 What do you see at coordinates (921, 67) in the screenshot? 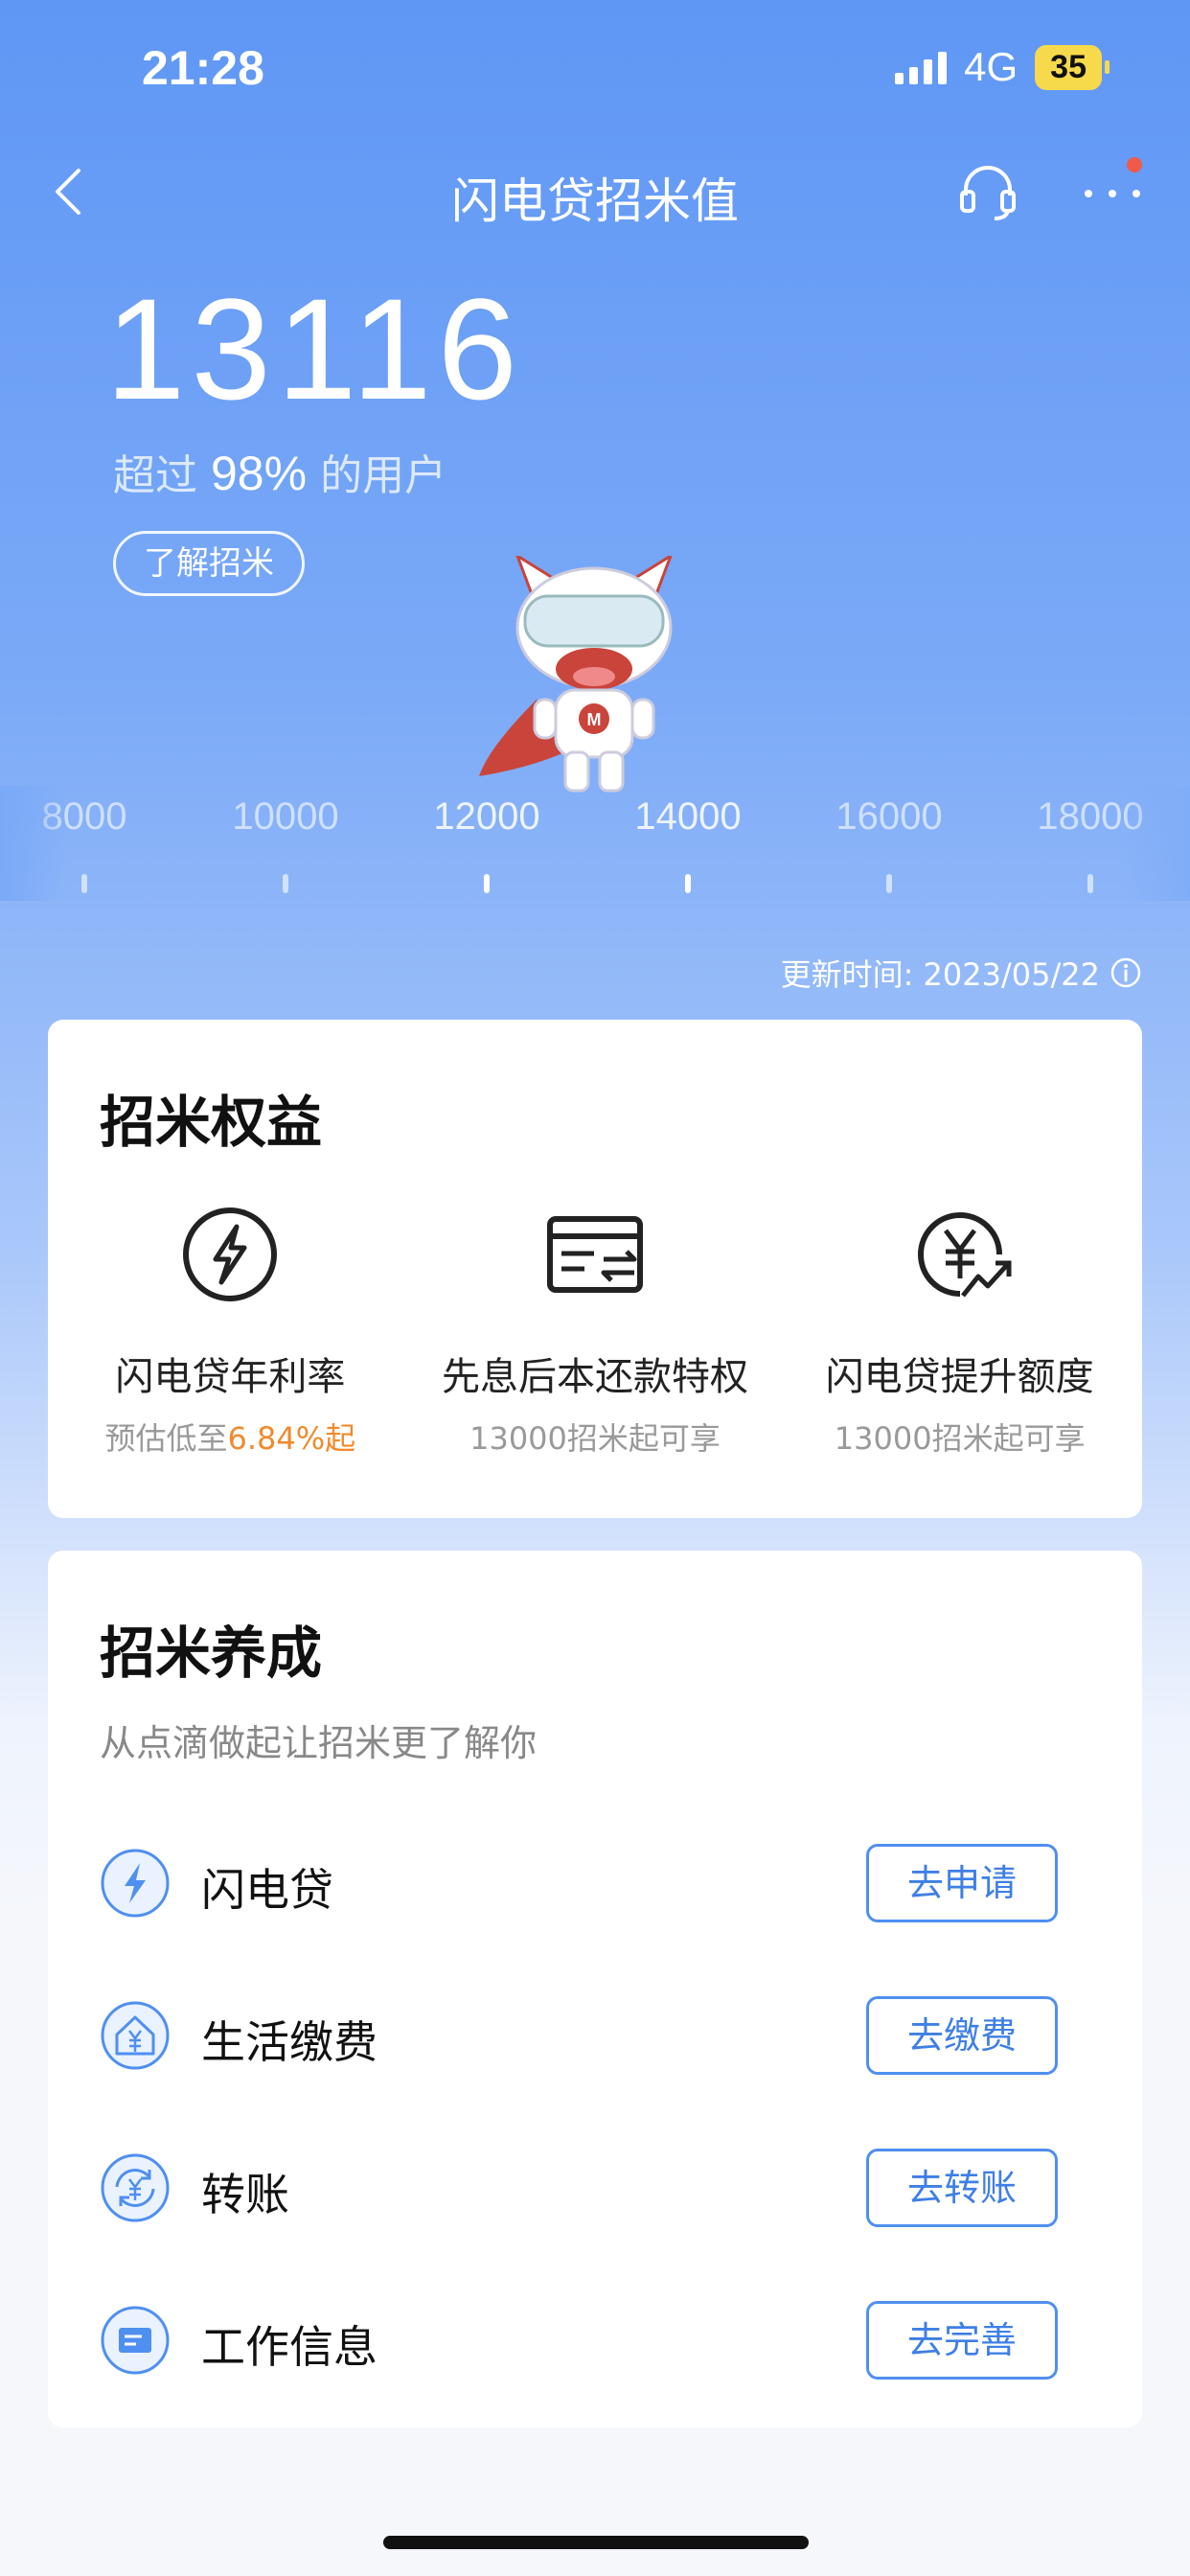
I see `signal-icon` at bounding box center [921, 67].